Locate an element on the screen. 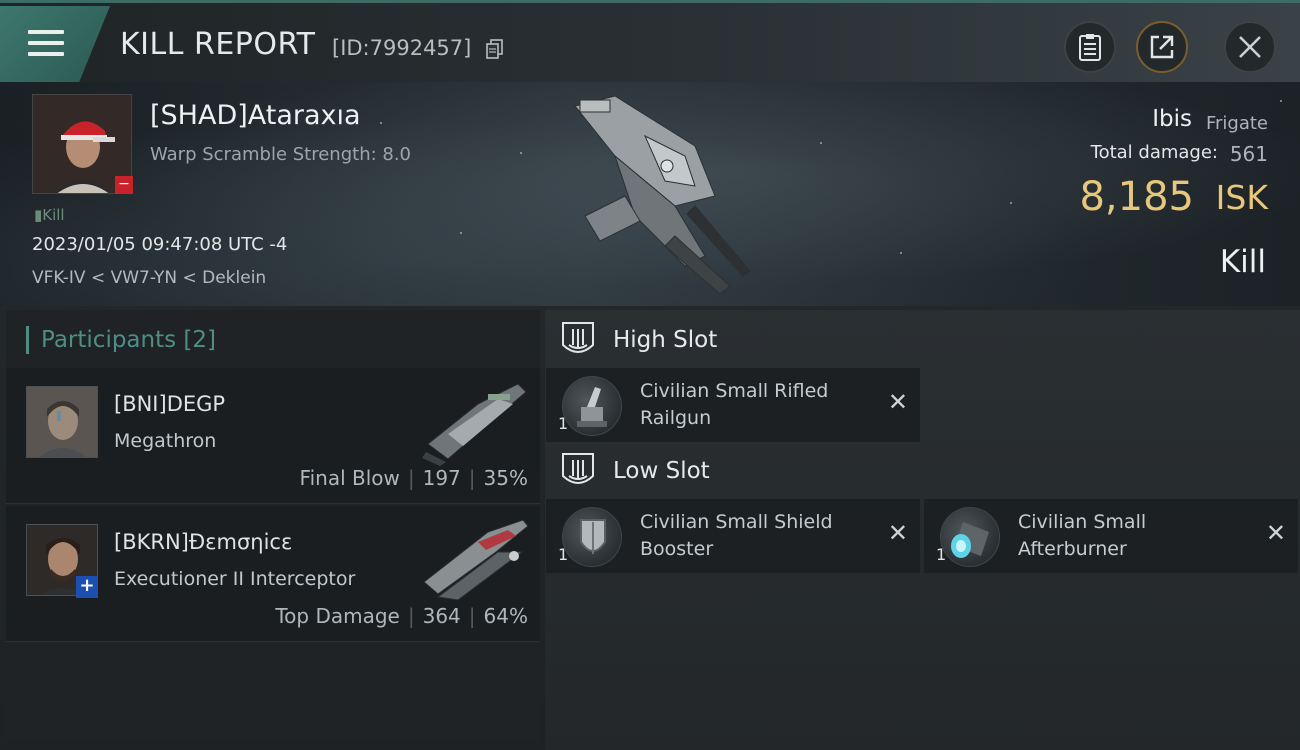  module-slot: 1 Civilian Small Rifled Railgun ✕ is located at coordinates (733, 405).